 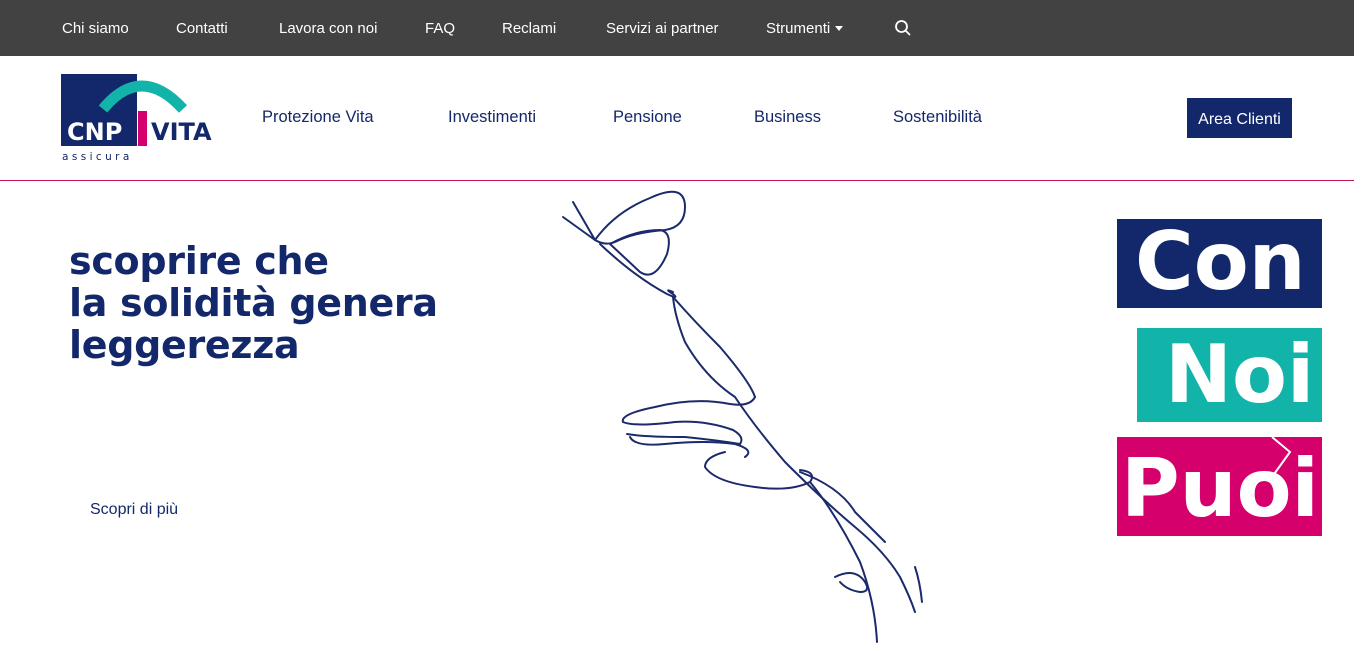 I want to click on hero-title-line: scoprire che, so click(x=199, y=261).